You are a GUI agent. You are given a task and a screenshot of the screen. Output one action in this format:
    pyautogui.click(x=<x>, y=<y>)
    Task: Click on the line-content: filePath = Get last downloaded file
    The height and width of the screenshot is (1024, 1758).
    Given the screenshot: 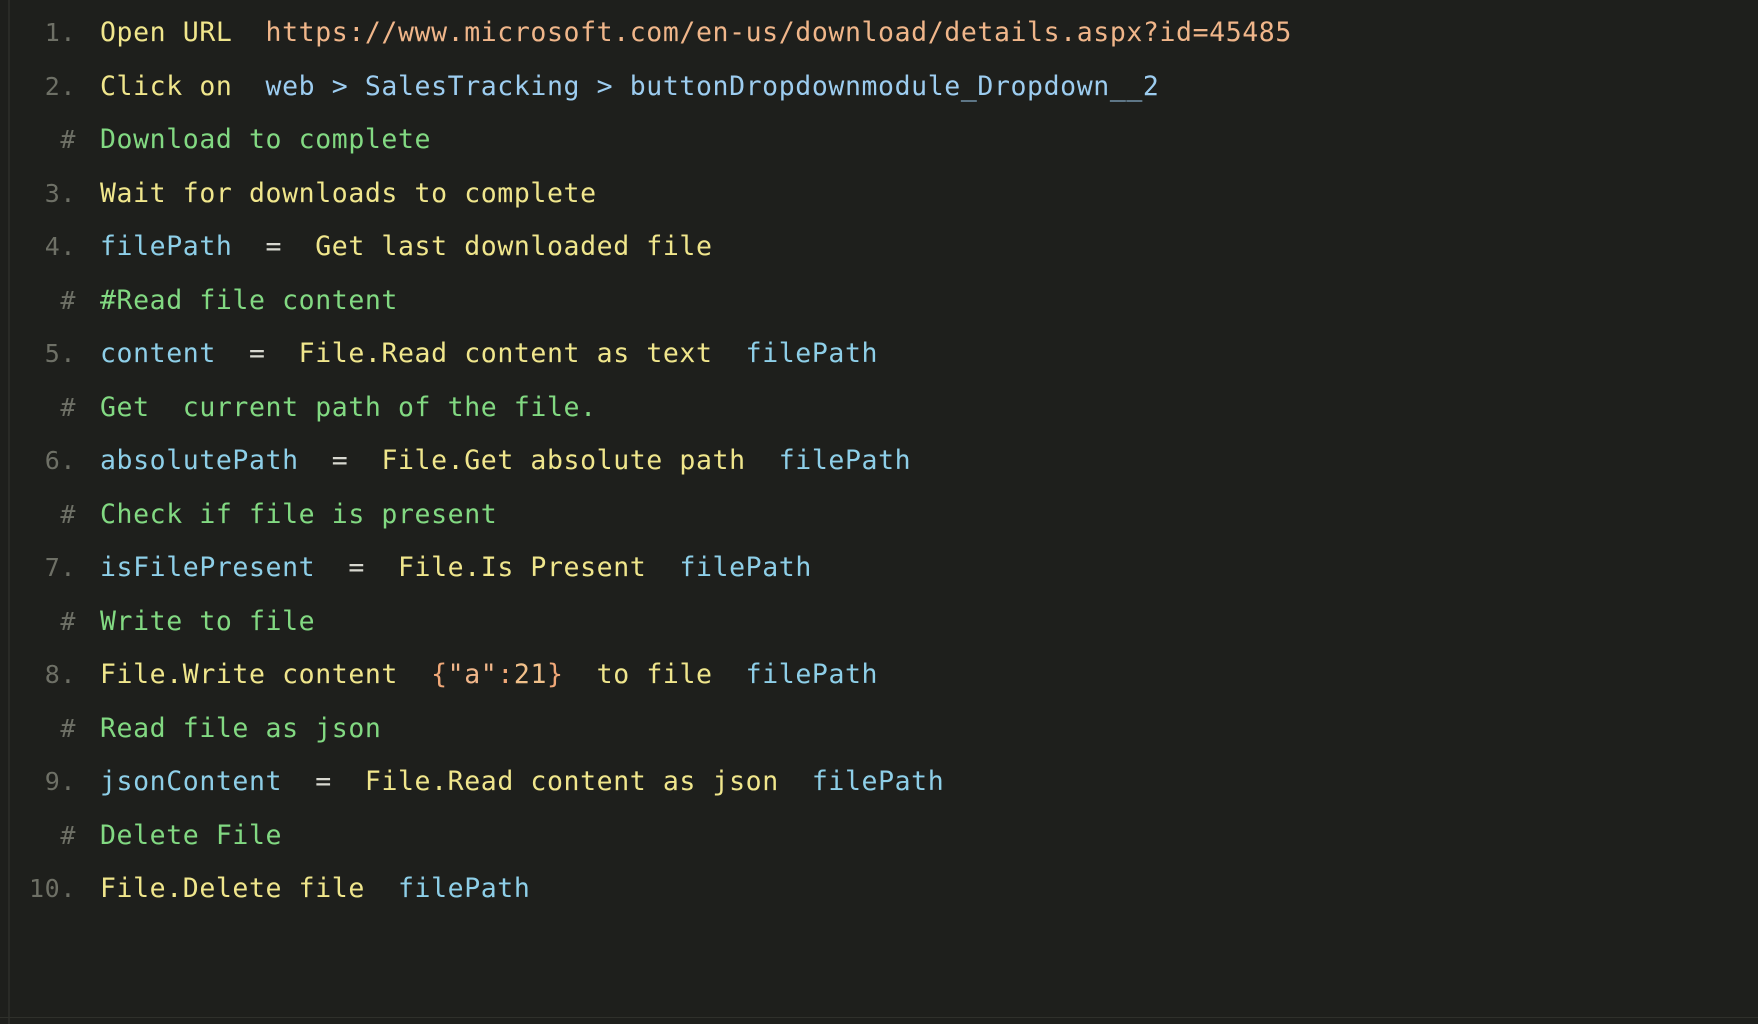 What is the action you would take?
    pyautogui.click(x=917, y=247)
    